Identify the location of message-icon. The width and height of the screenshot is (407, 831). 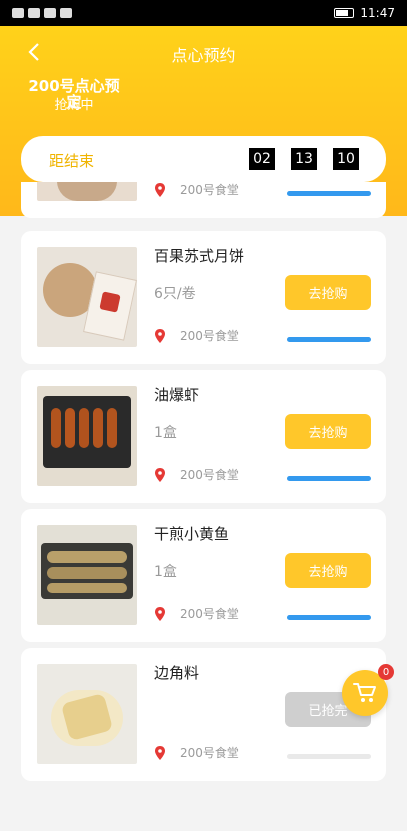
(50, 13).